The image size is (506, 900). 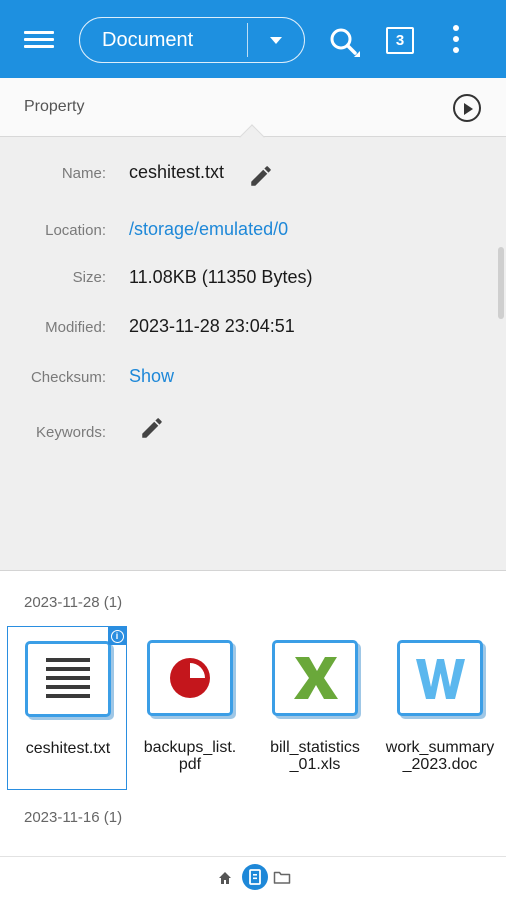 What do you see at coordinates (40, 40) in the screenshot?
I see `hamburger-menu-icon` at bounding box center [40, 40].